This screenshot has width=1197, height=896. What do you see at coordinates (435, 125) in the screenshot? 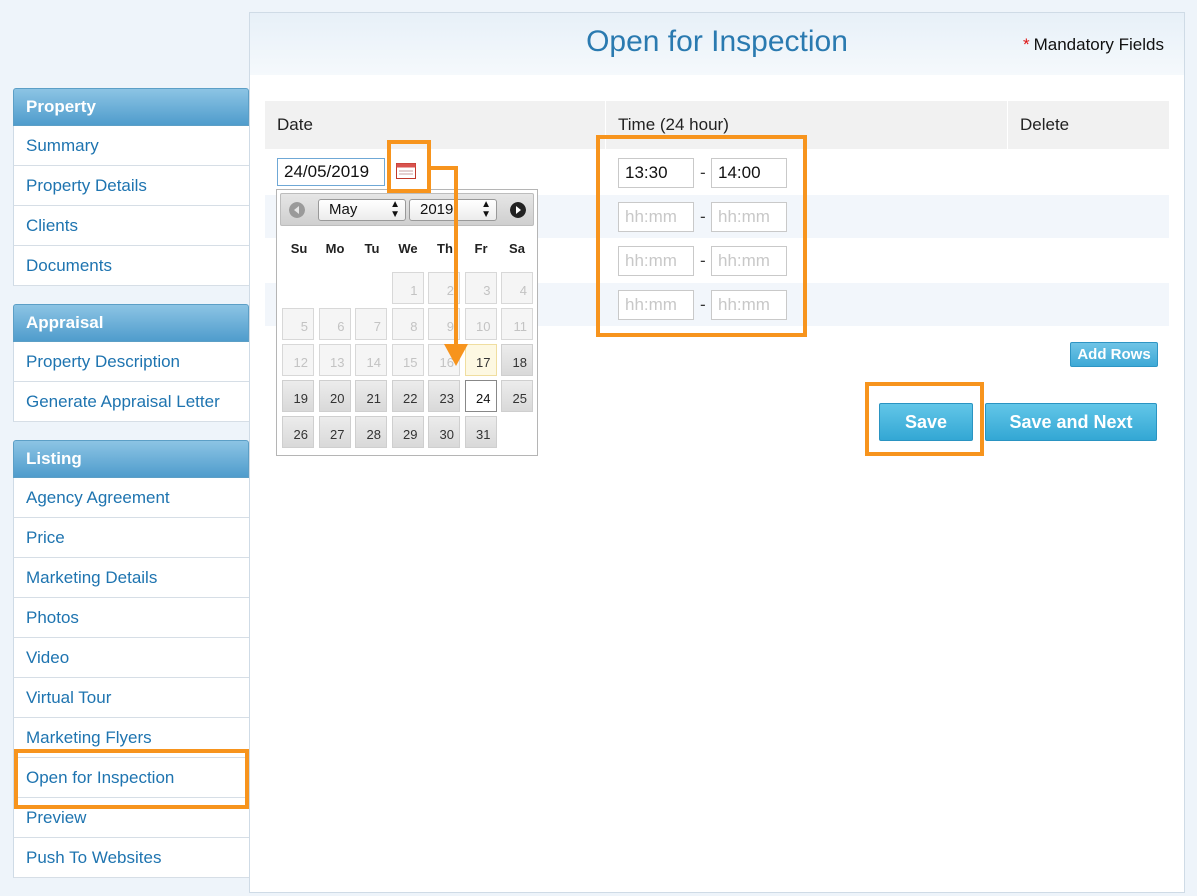
I see `column-date: Date` at bounding box center [435, 125].